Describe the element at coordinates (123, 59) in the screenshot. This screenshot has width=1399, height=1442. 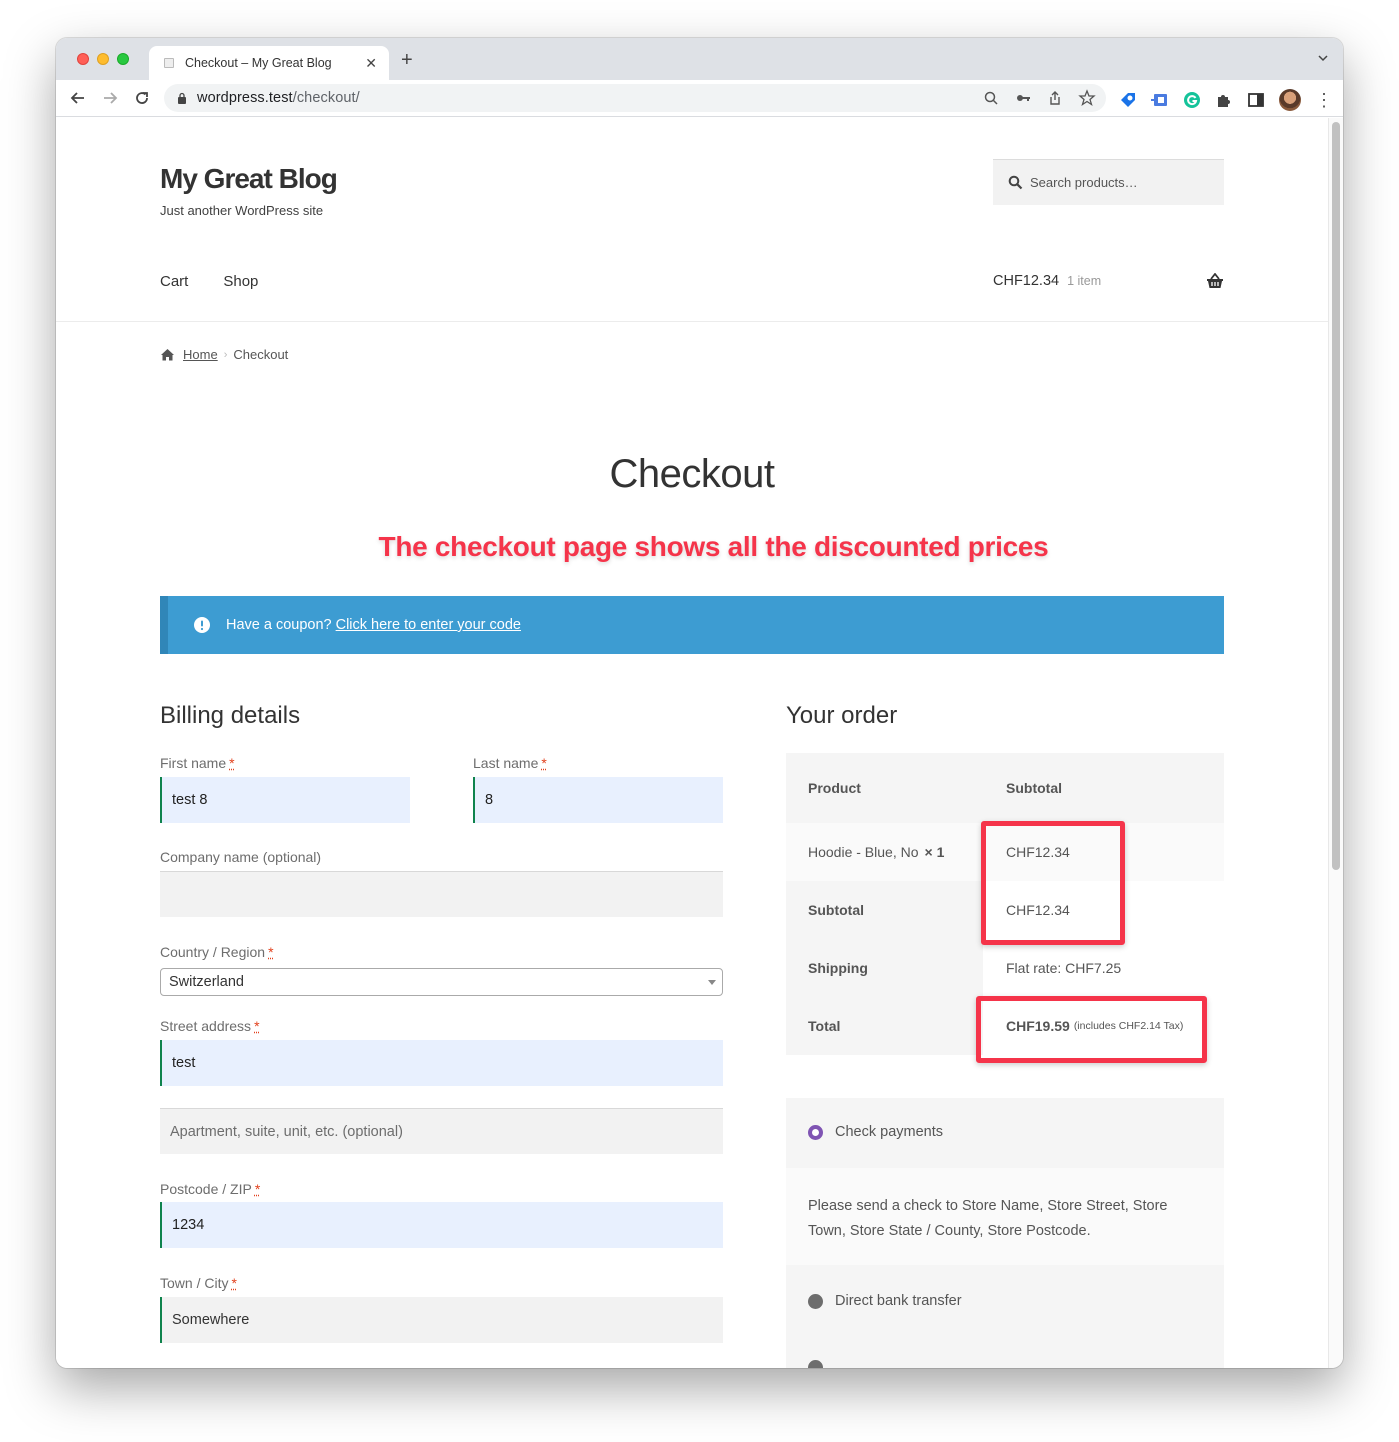
I see `maximize-window-button` at that location.